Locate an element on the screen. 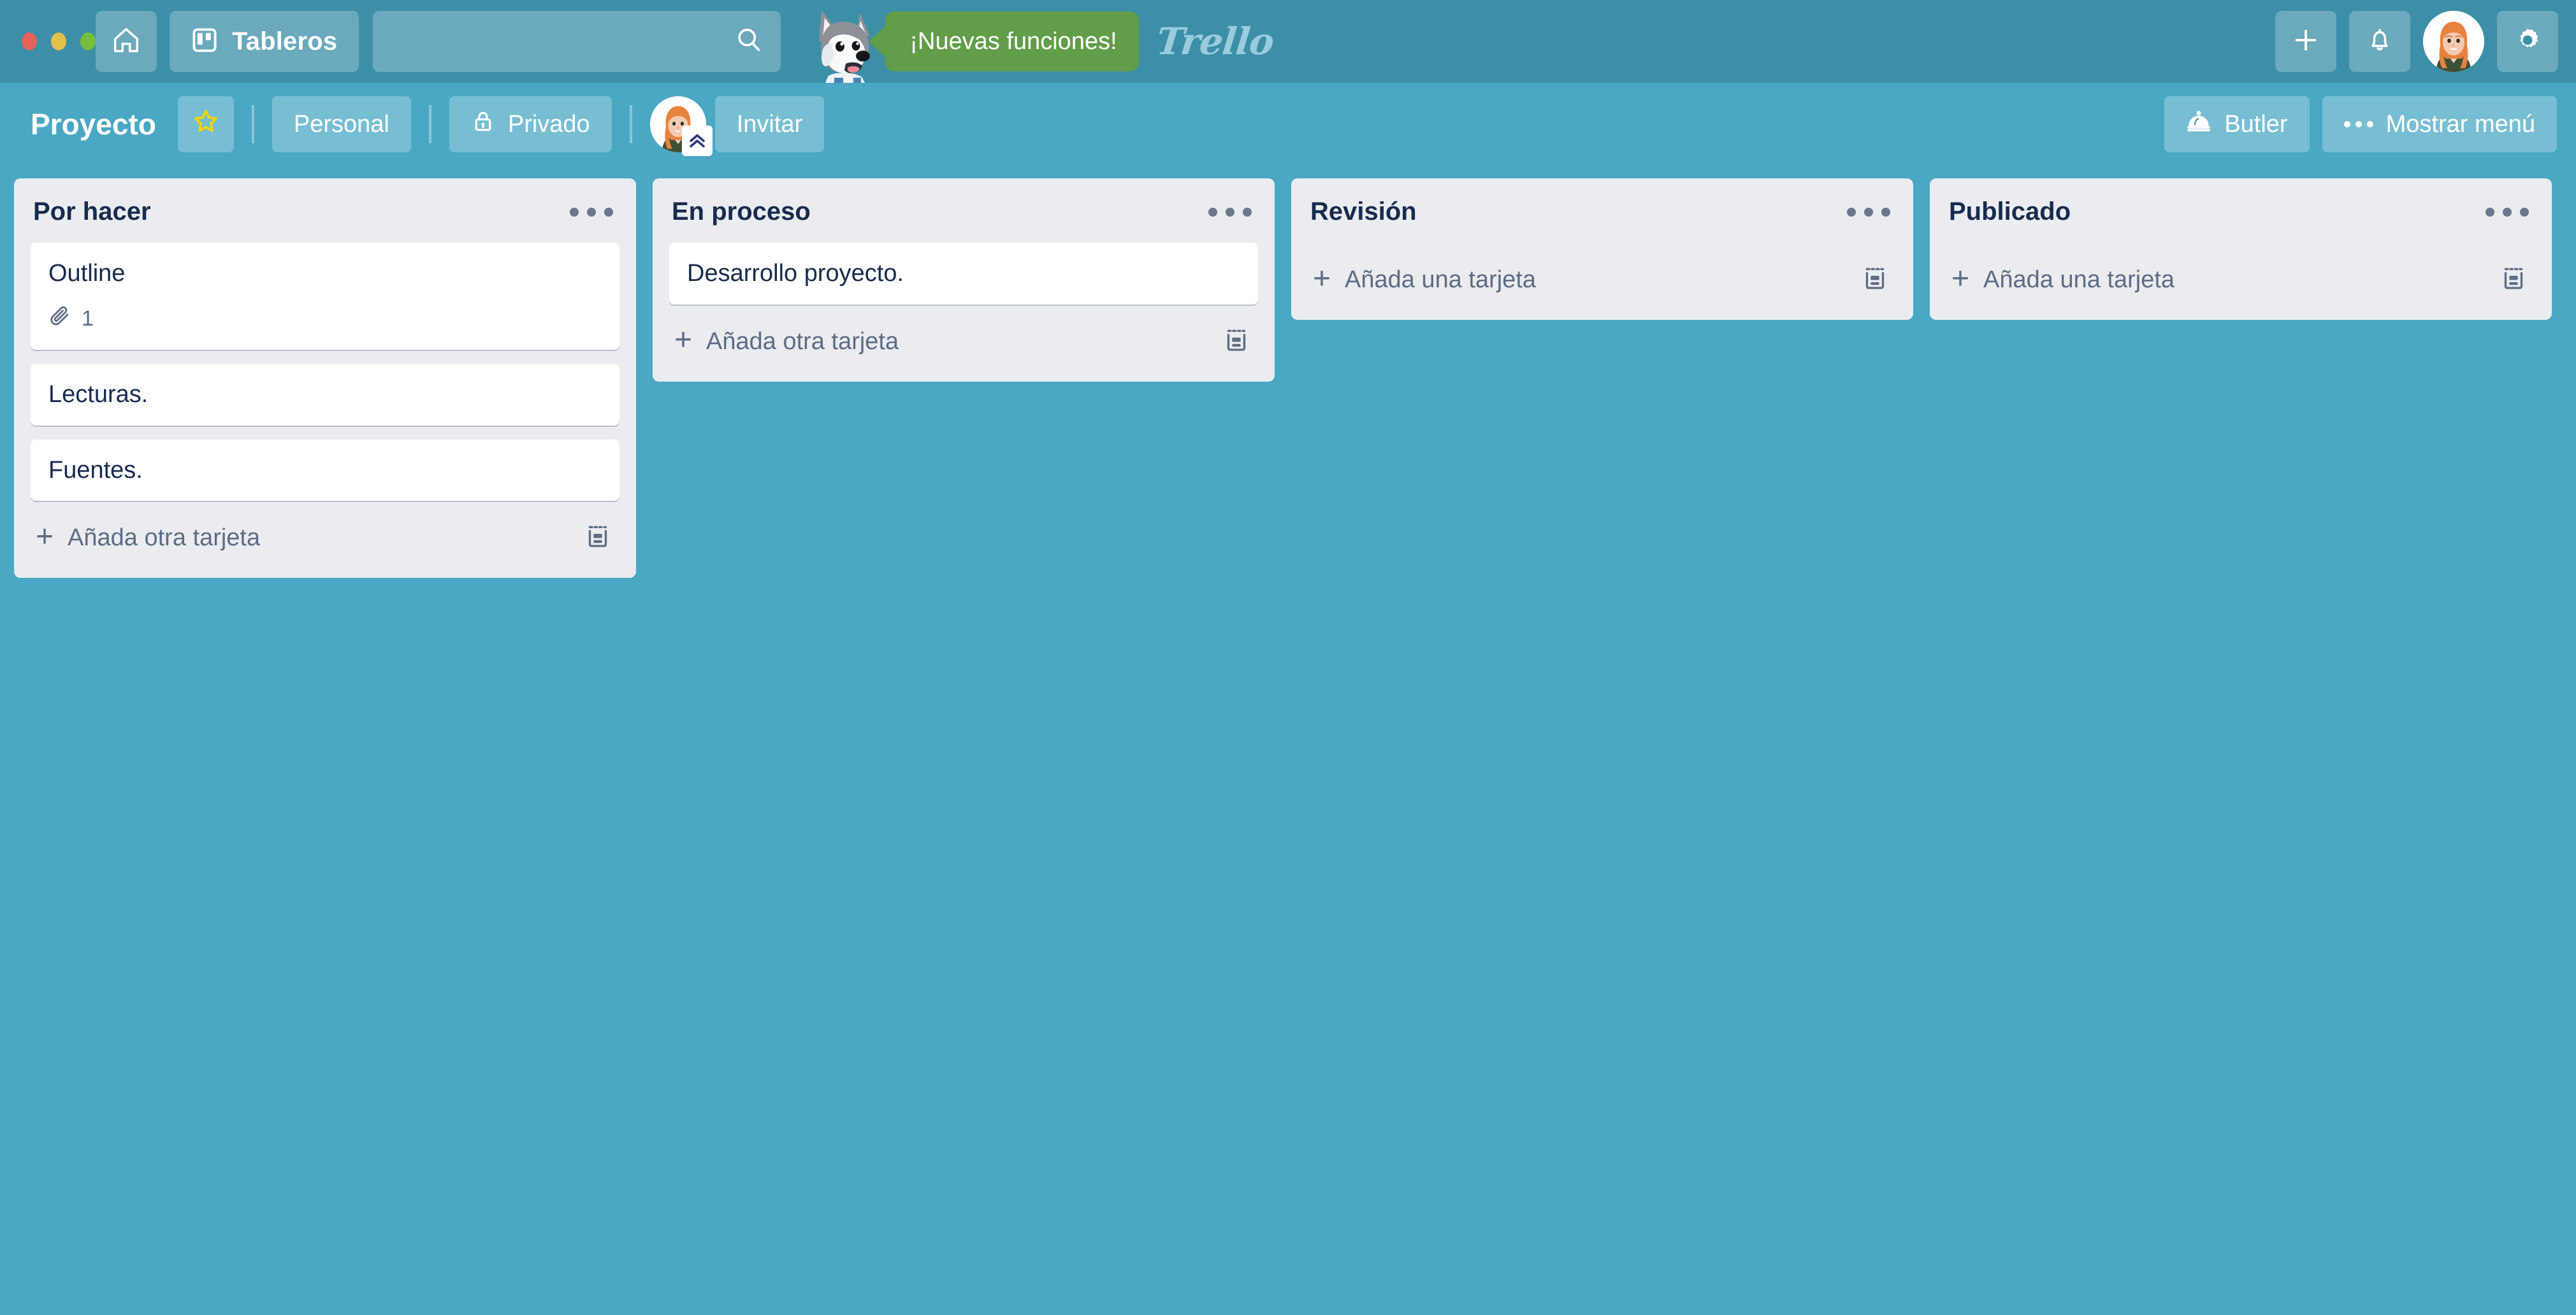 The height and width of the screenshot is (1315, 2576). card-title: Lecturas. is located at coordinates (98, 394).